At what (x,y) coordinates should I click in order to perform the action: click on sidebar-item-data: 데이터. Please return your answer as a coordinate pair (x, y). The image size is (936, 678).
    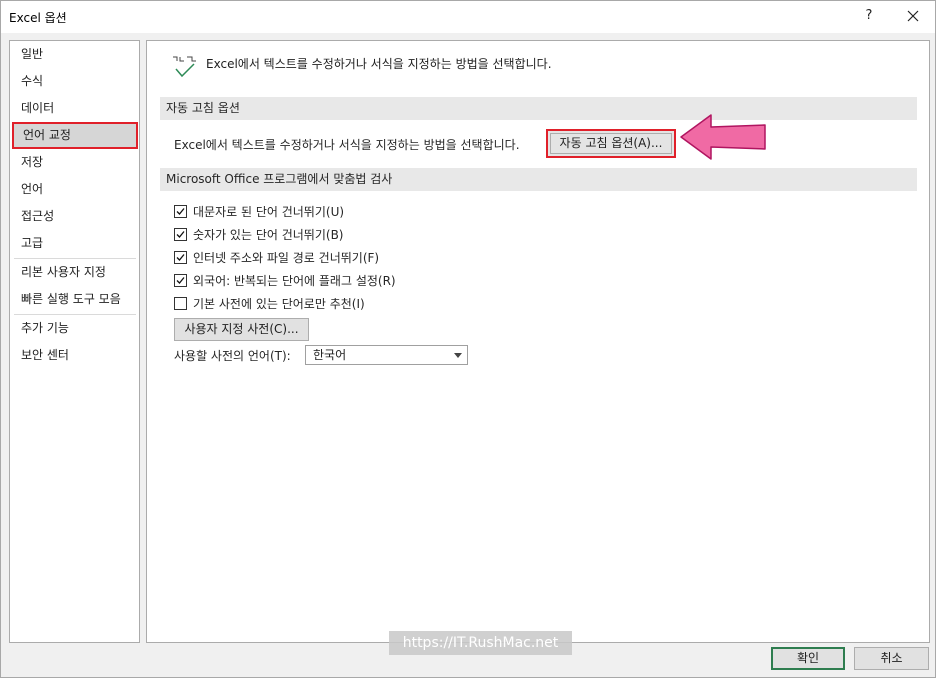
    Looking at the image, I should click on (74, 108).